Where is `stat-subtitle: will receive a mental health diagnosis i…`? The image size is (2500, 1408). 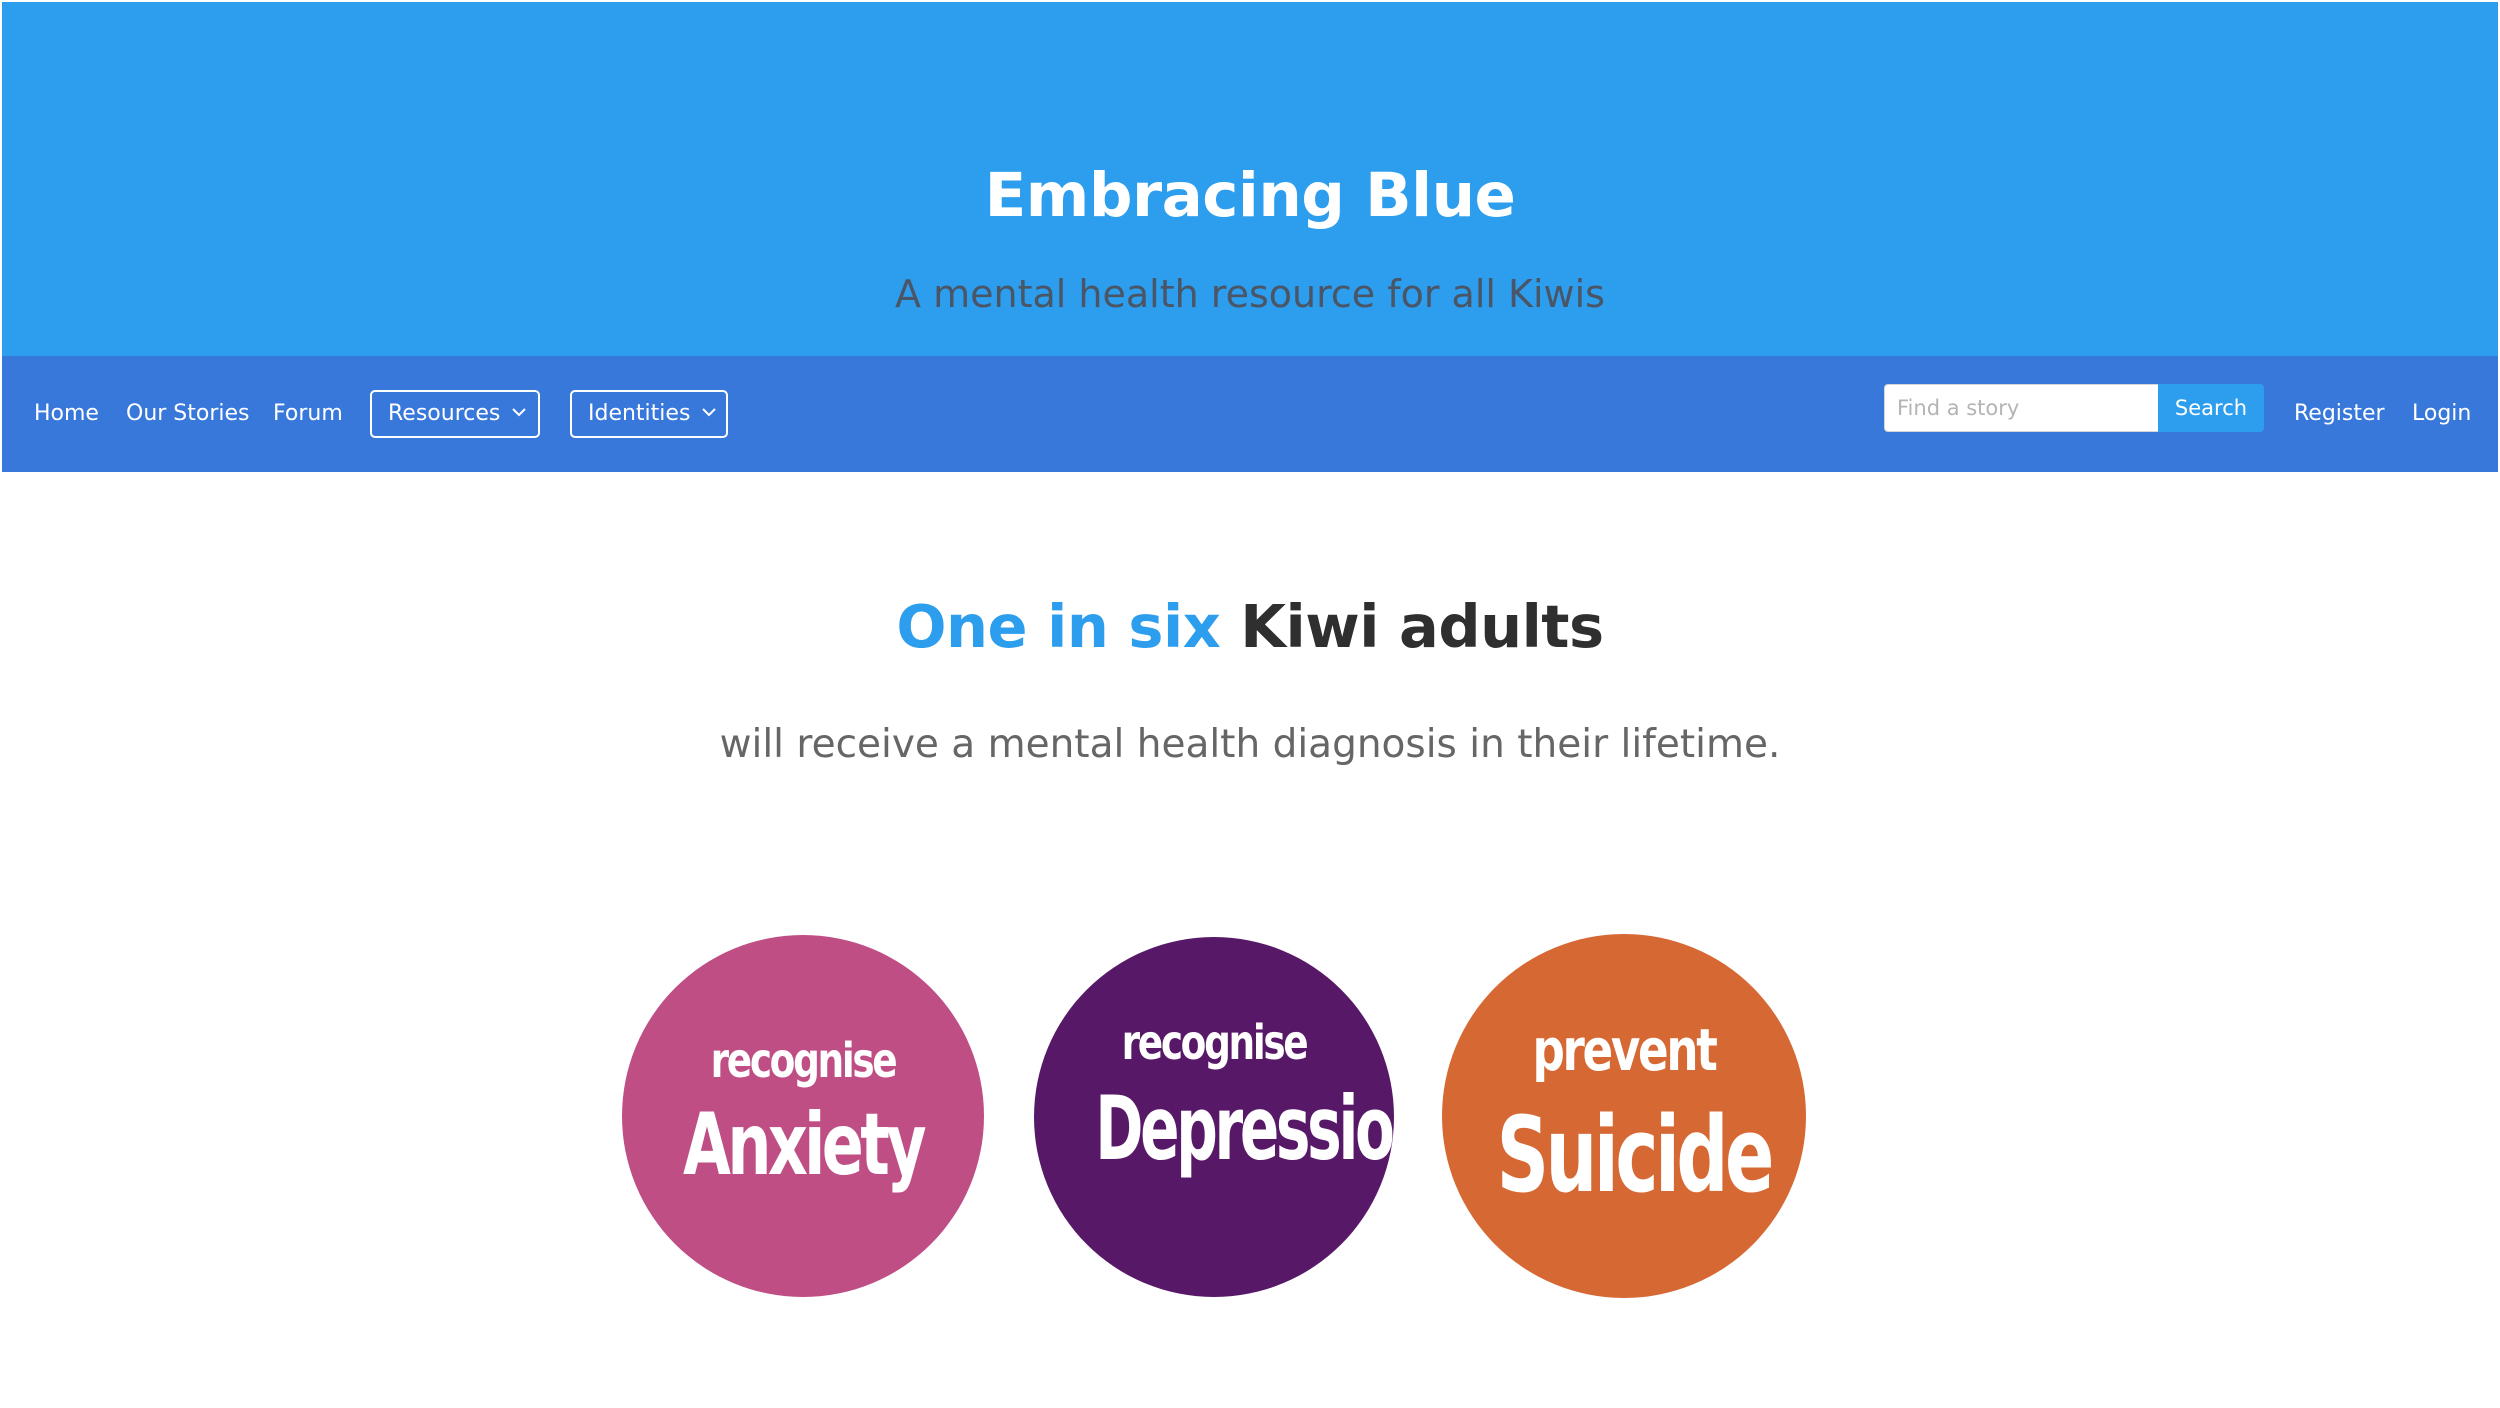 stat-subtitle: will receive a mental health diagnosis i… is located at coordinates (1250, 744).